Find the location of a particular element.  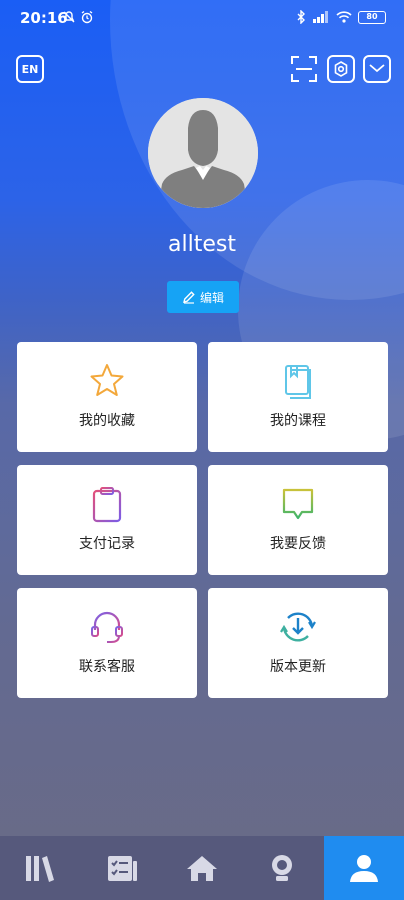

tab-profile is located at coordinates (364, 868).